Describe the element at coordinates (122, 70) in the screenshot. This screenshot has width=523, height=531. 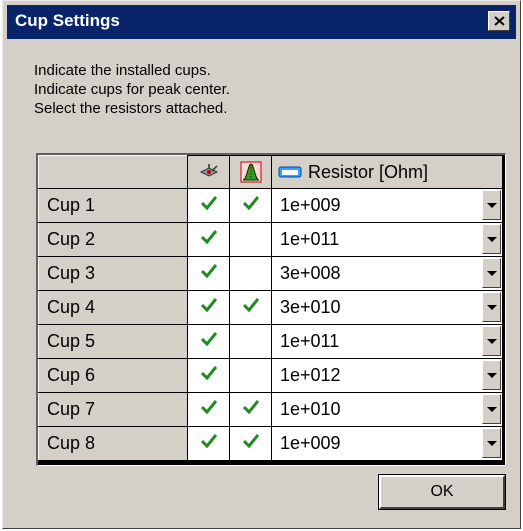
I see `instruction-line: Indicate the installed cups.` at that location.